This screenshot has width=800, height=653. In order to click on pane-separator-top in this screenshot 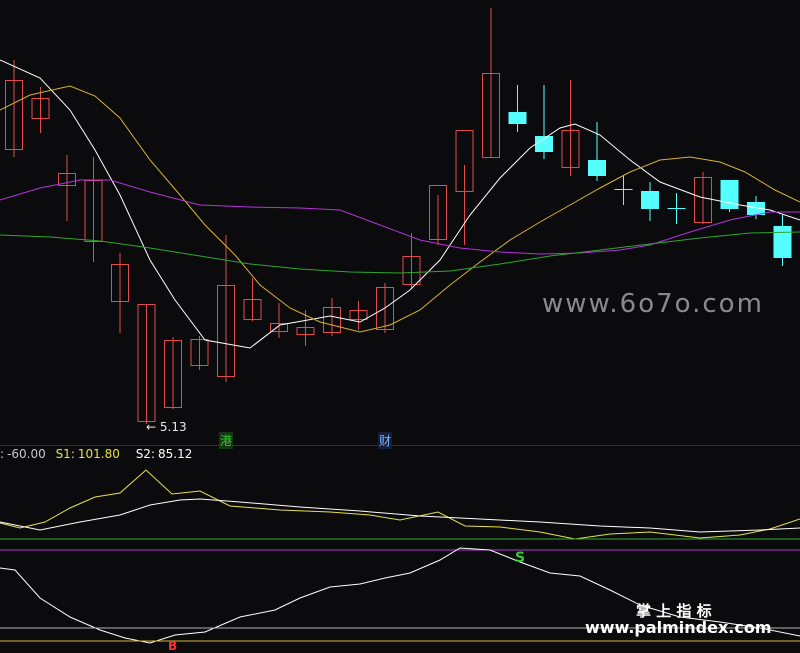, I will do `click(400, 445)`.